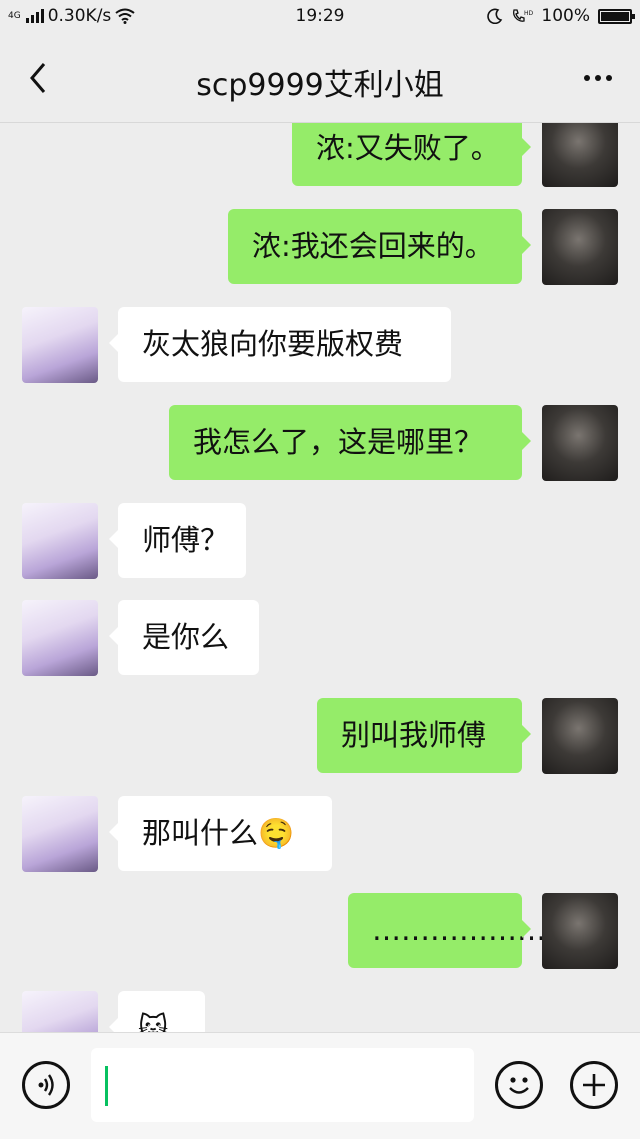 The width and height of the screenshot is (640, 1139). Describe the element at coordinates (184, 637) in the screenshot. I see `message-bubble-received: 是你么` at that location.